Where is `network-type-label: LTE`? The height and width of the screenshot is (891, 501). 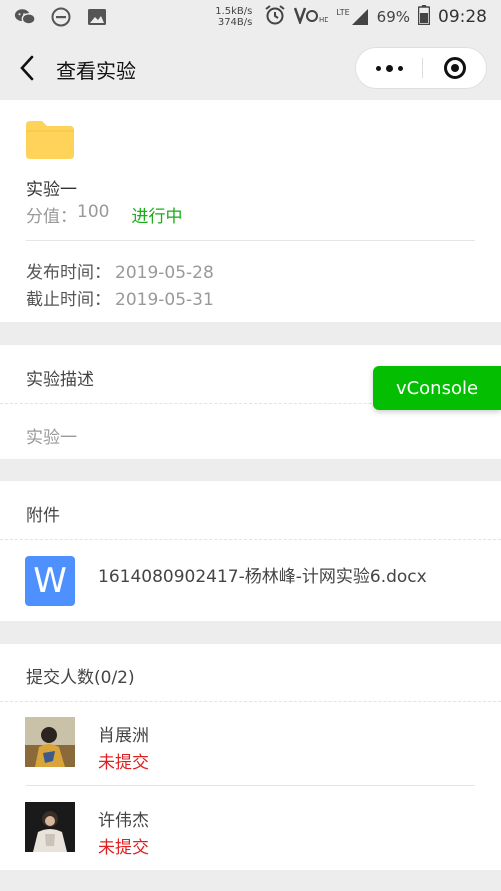 network-type-label: LTE is located at coordinates (343, 12).